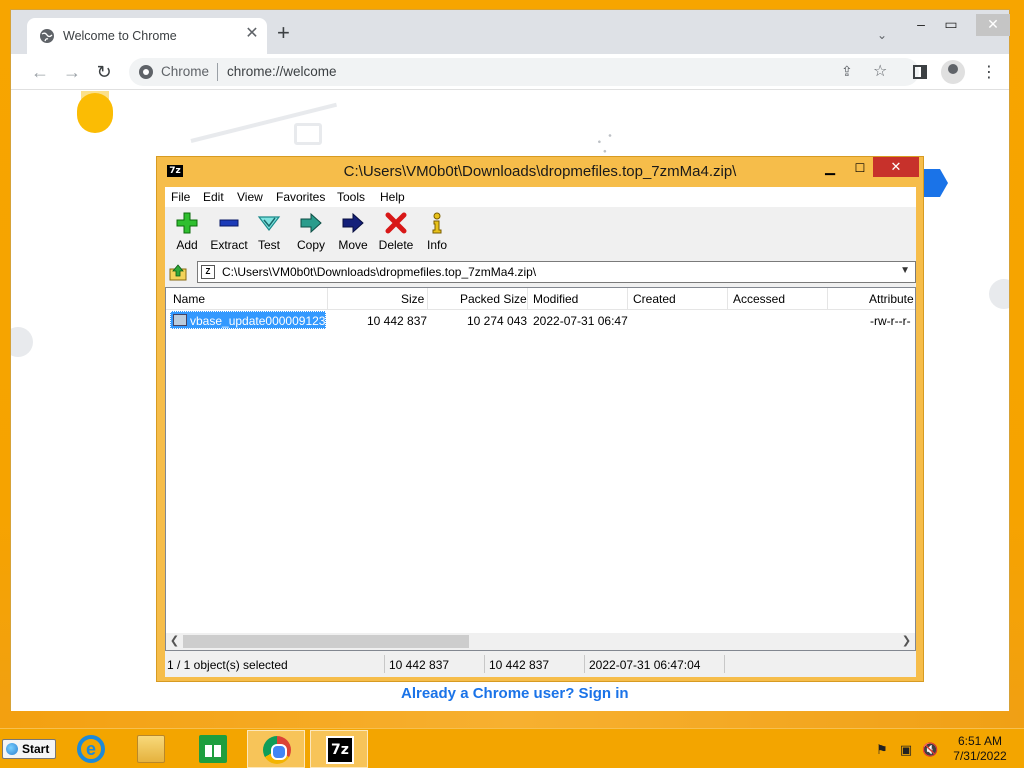 This screenshot has height=768, width=1024. What do you see at coordinates (512, 748) in the screenshot?
I see `taskbar: Start e 7z ⚑ ▣ 🔇 6:51 AM 7/31/2022` at bounding box center [512, 748].